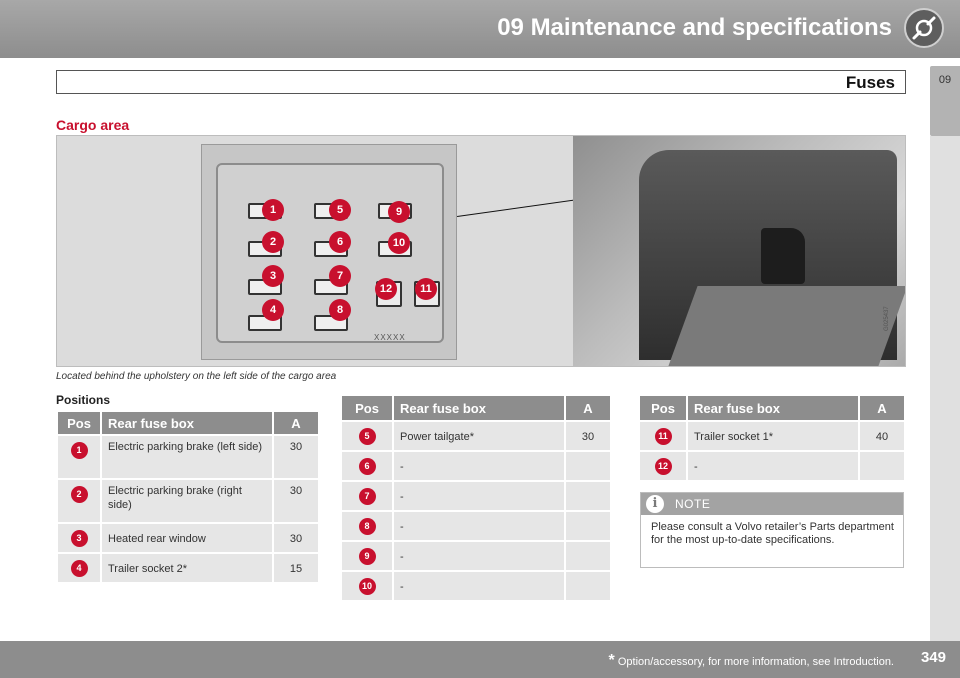 Image resolution: width=960 pixels, height=678 pixels. I want to click on cargo-area-photo, so click(739, 251).